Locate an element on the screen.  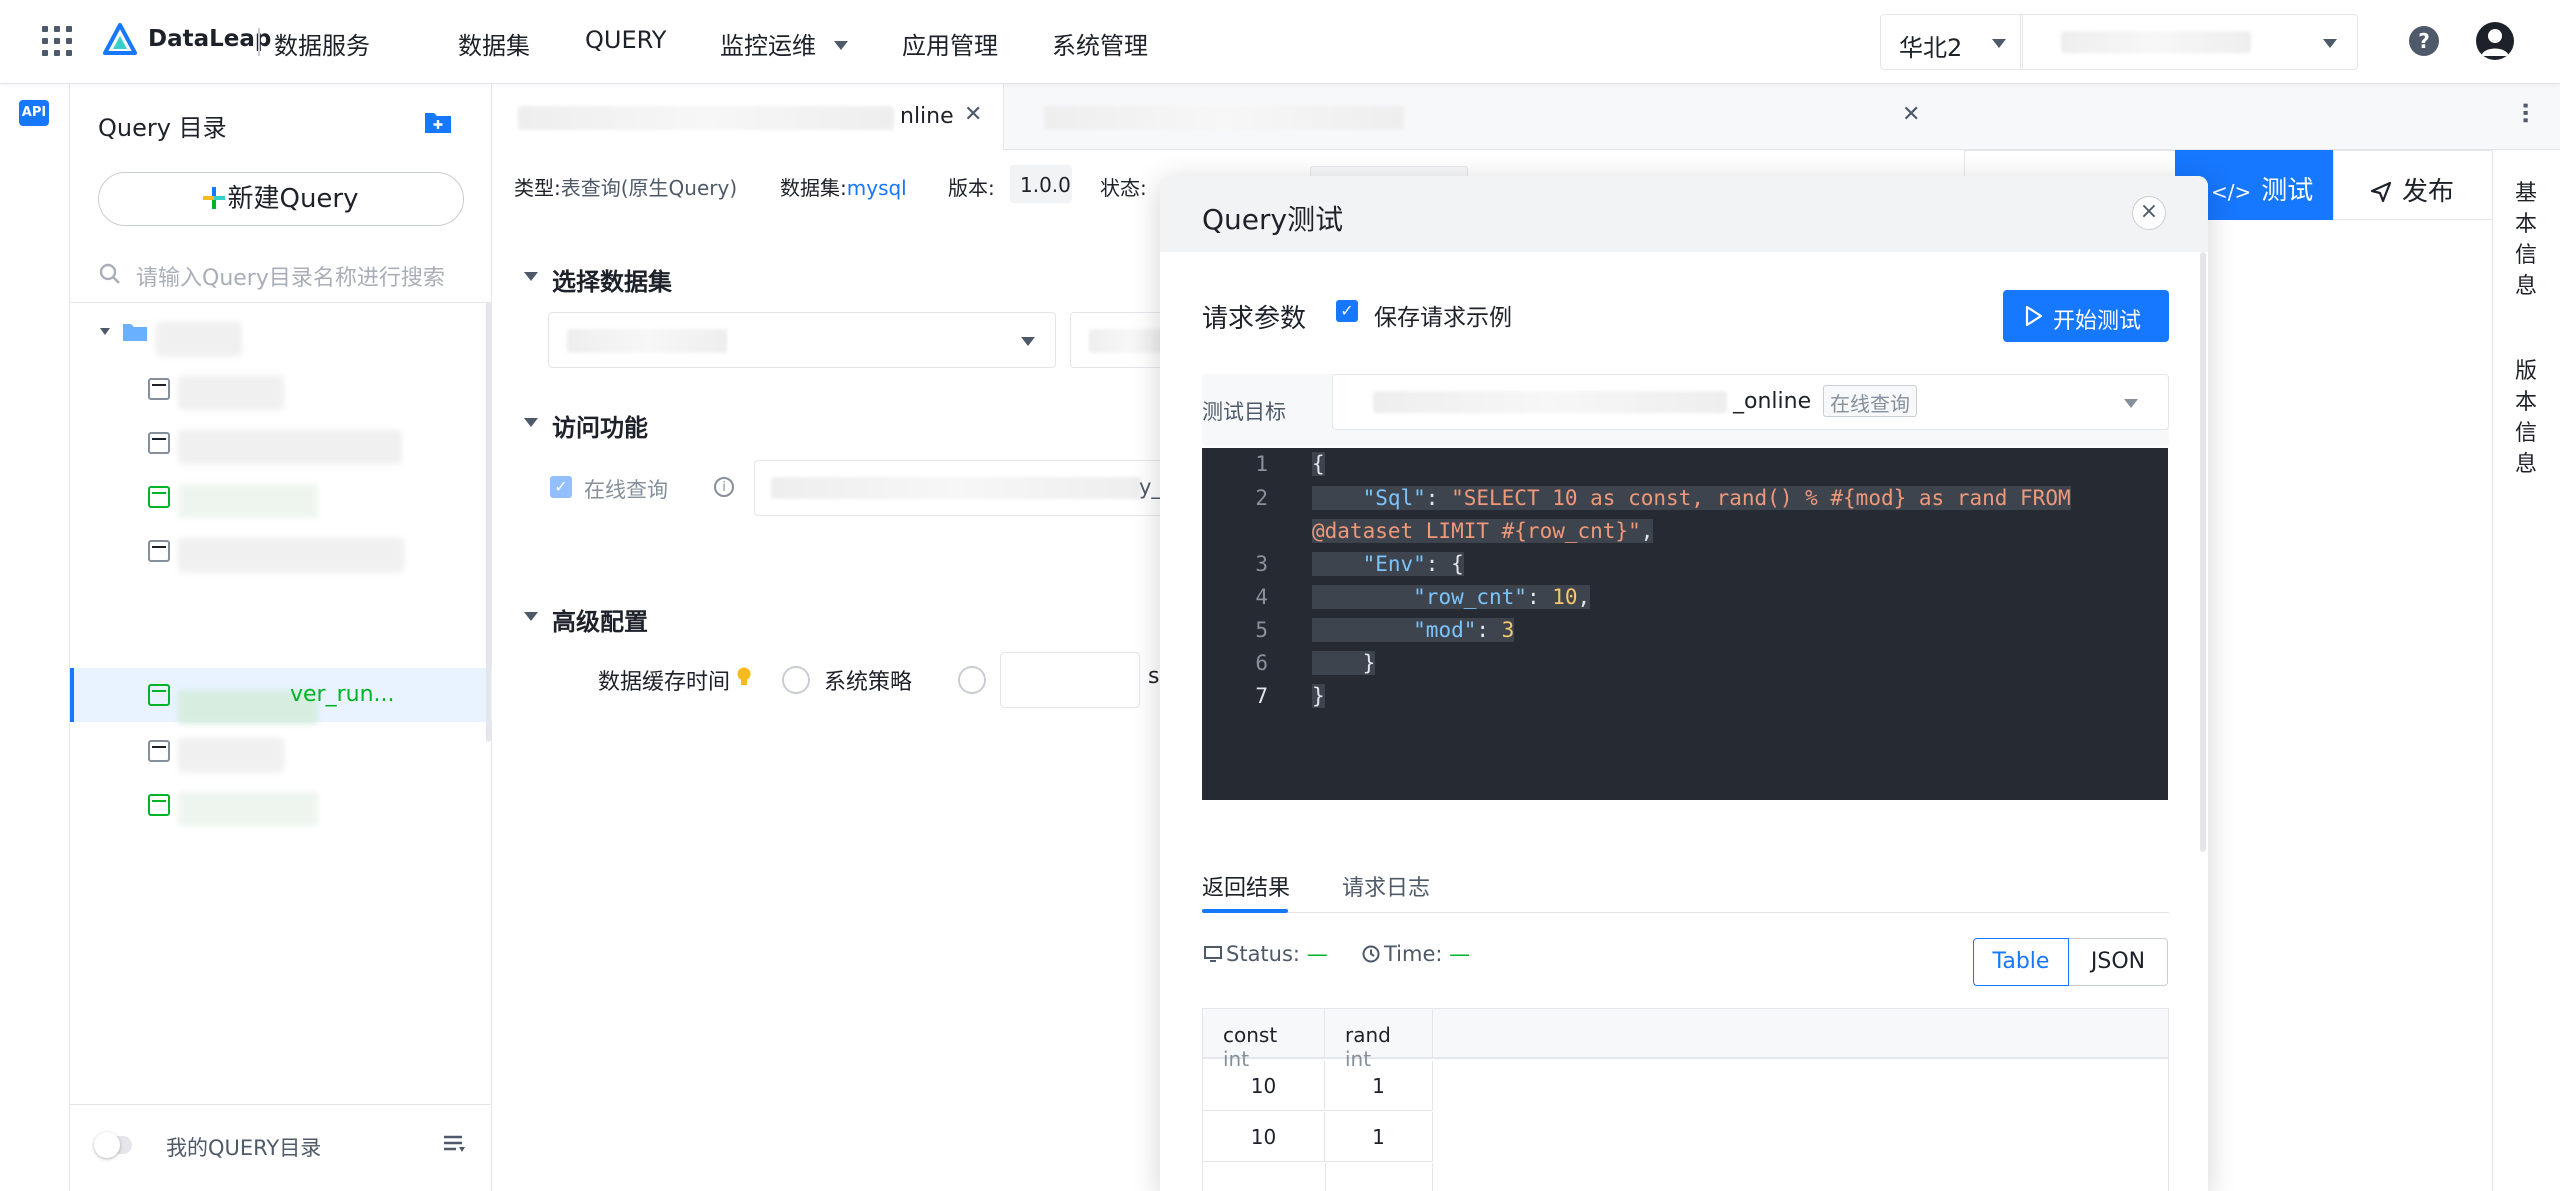
help-icon: ? is located at coordinates (2424, 41).